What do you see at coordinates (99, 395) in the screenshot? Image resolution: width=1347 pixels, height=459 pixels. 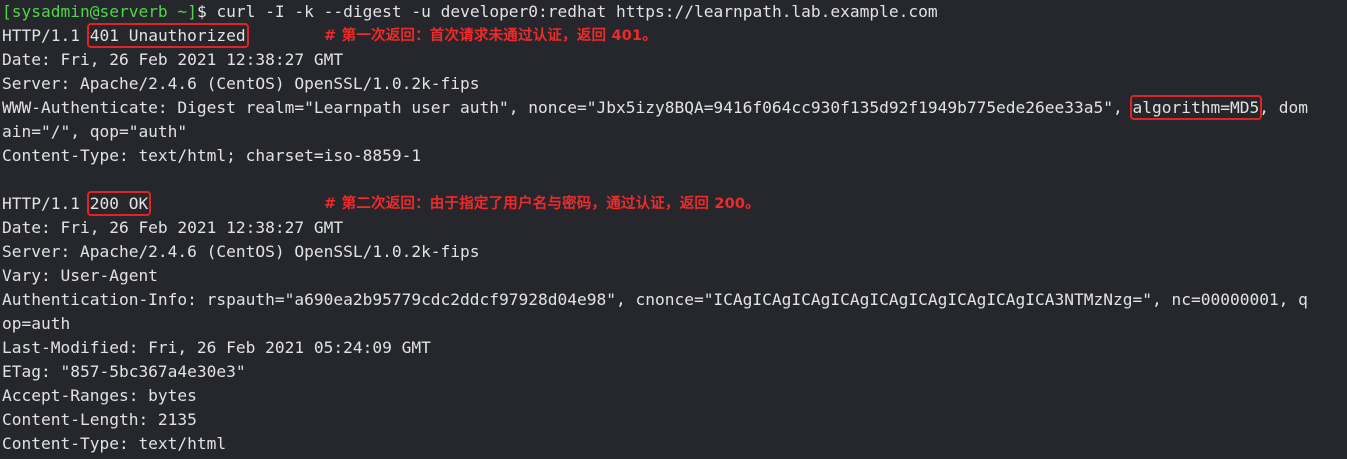 I see `response2-accept-ranges: Accept-Ranges: bytes` at bounding box center [99, 395].